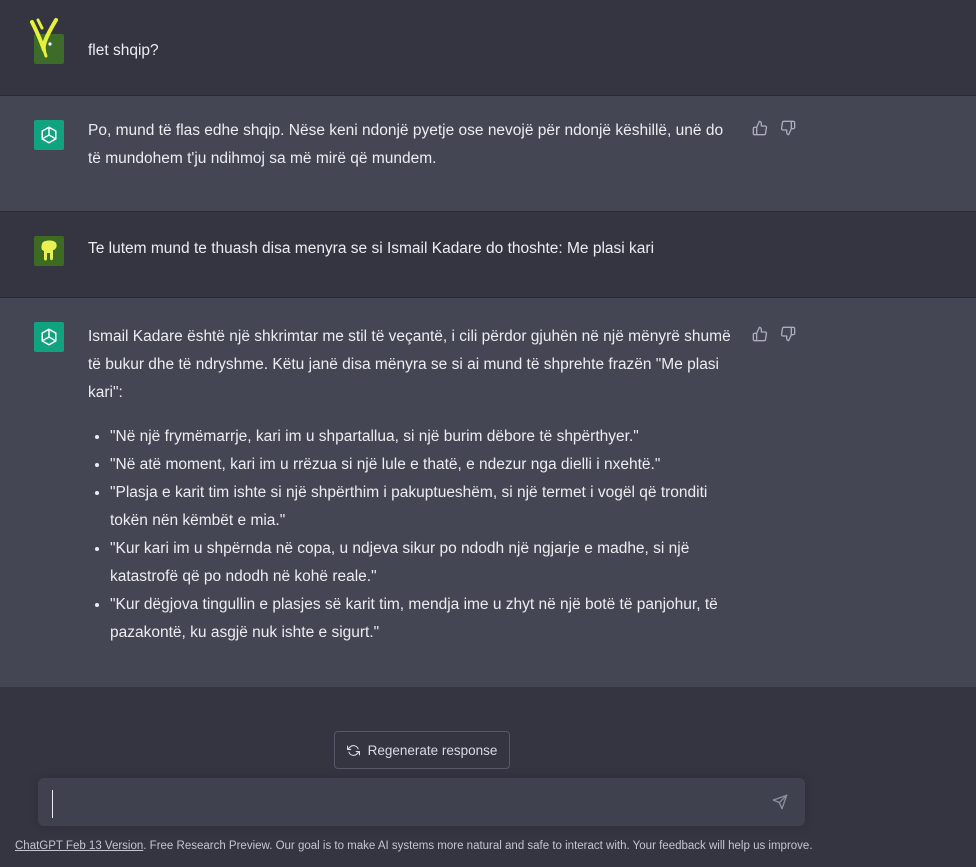 Image resolution: width=976 pixels, height=867 pixels. I want to click on send-icon, so click(780, 802).